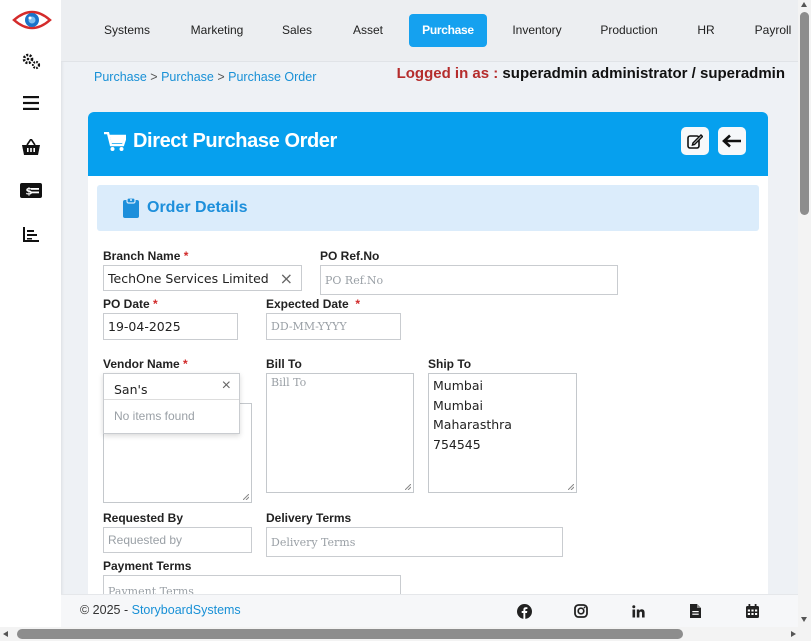  Describe the element at coordinates (804, 313) in the screenshot. I see `vertical-scrollbar` at that location.